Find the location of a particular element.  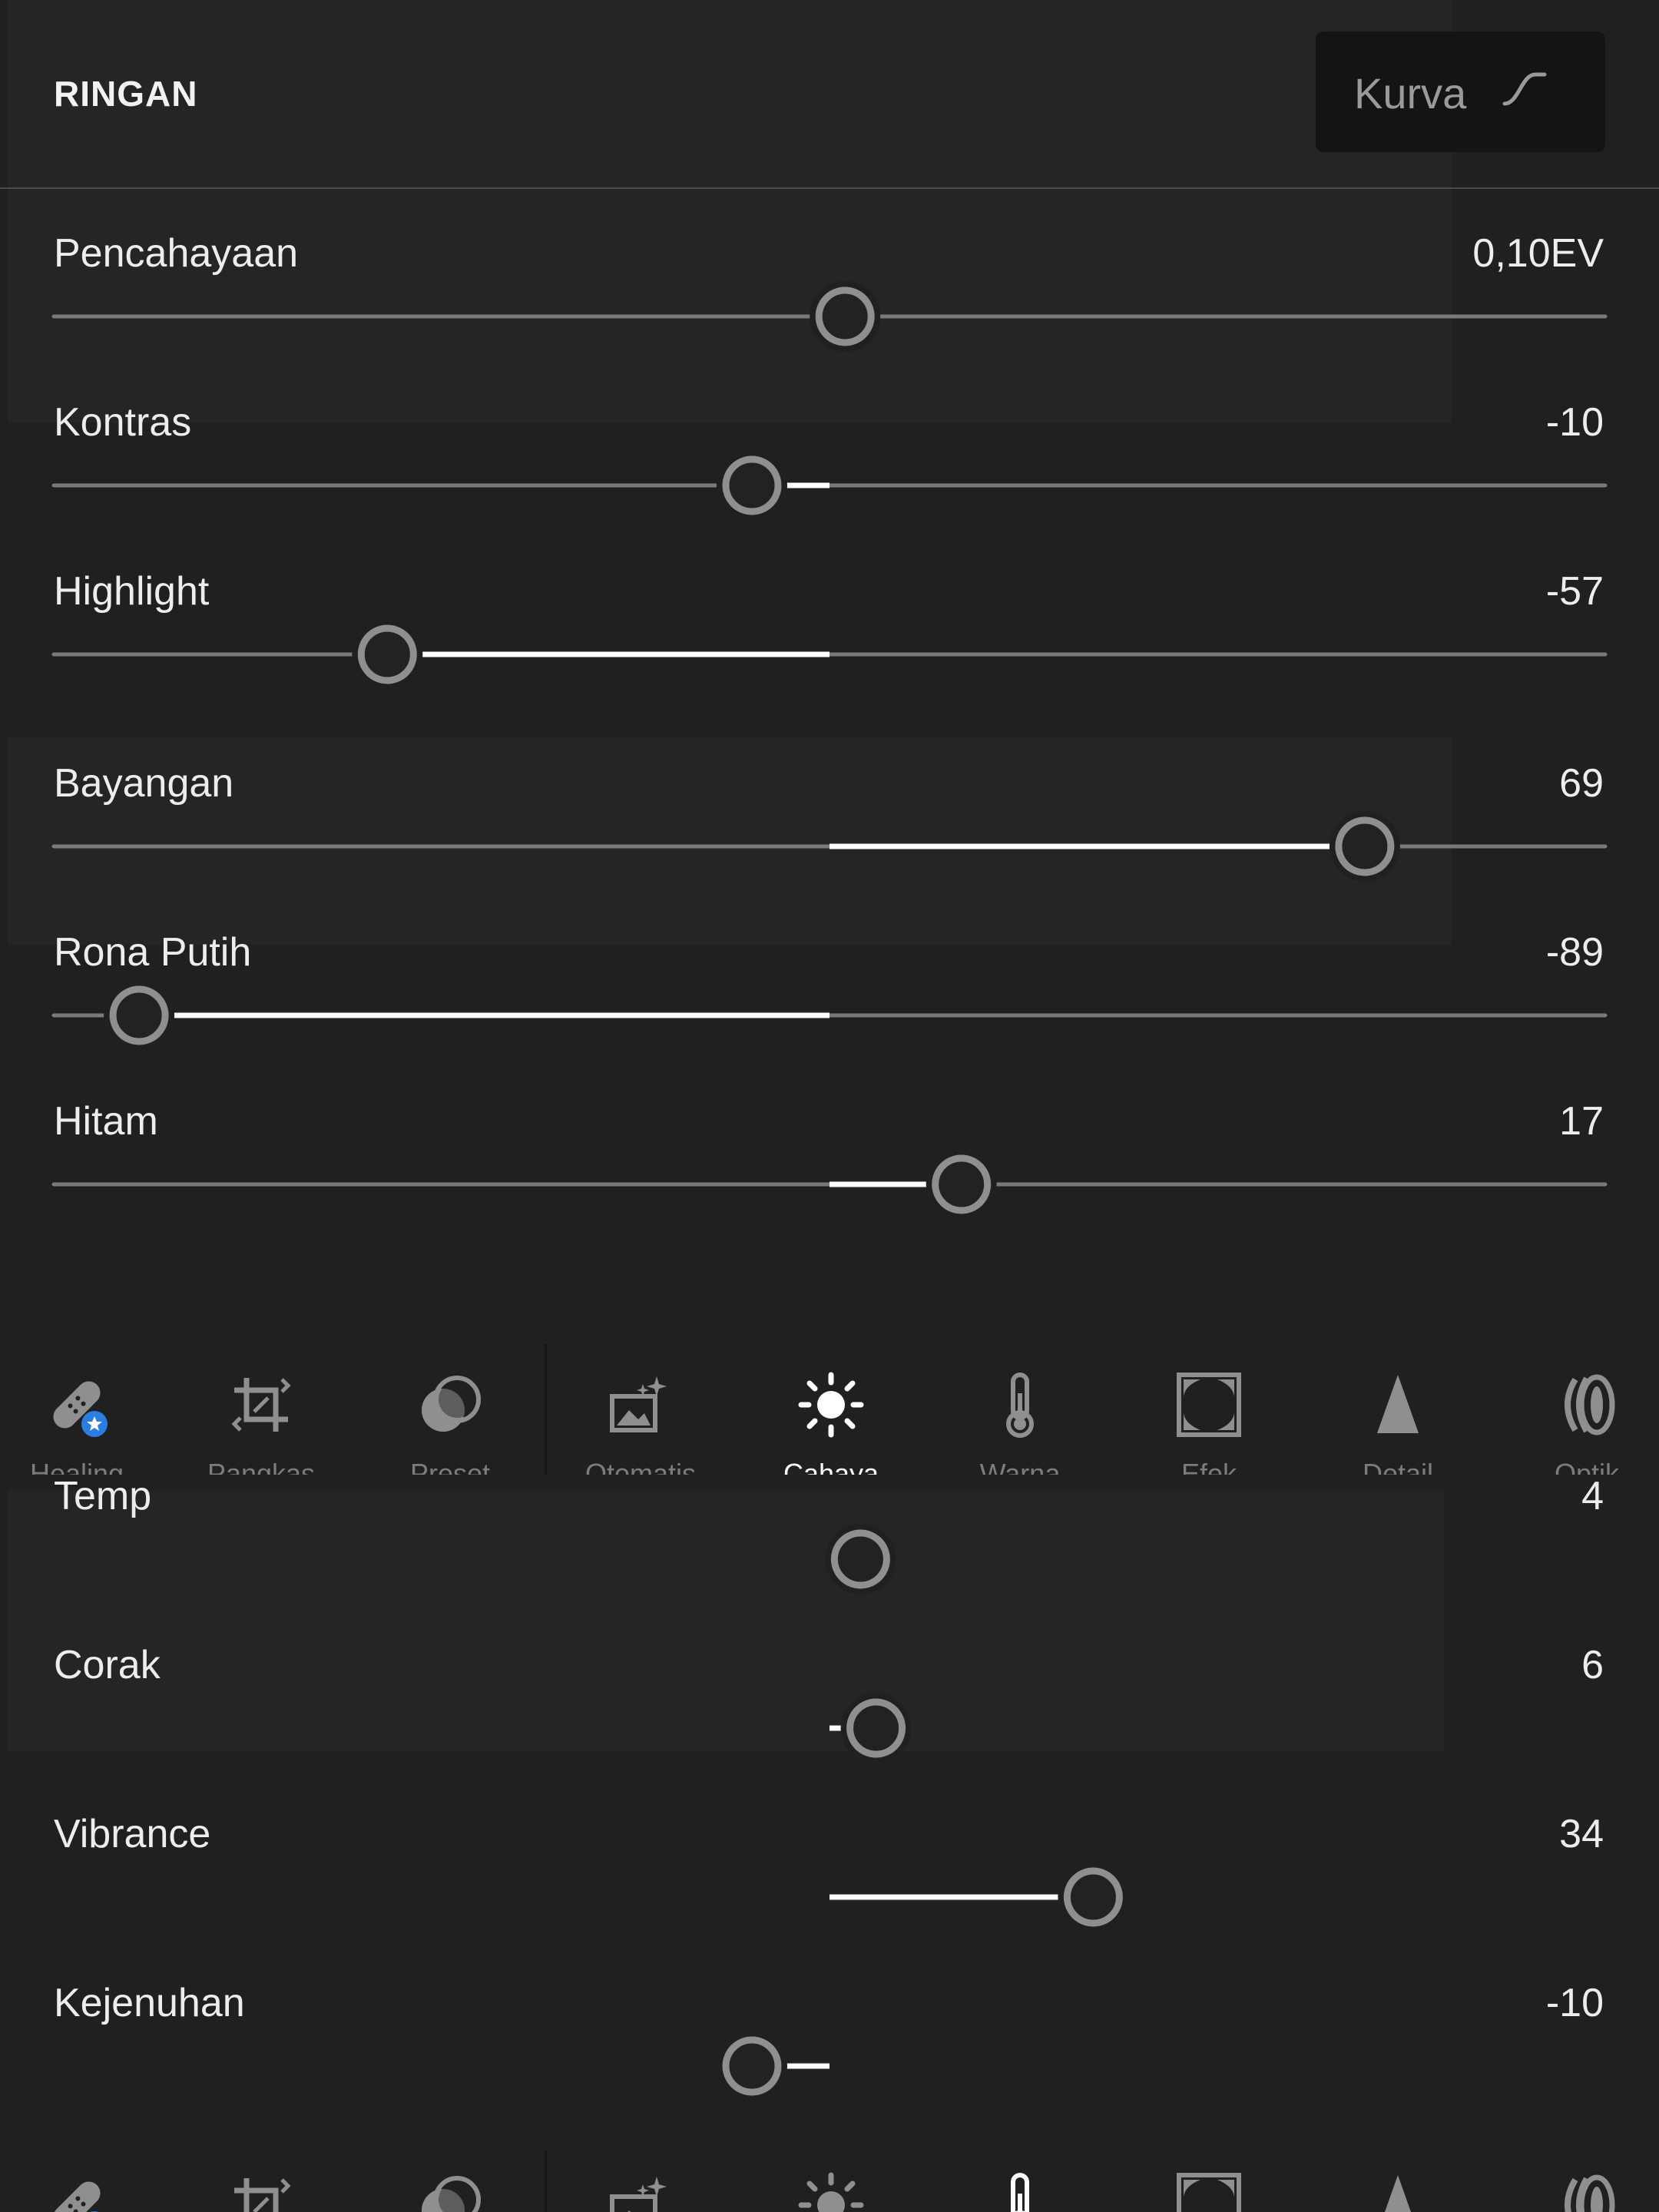

tool-detail is located at coordinates (1398, 2181).